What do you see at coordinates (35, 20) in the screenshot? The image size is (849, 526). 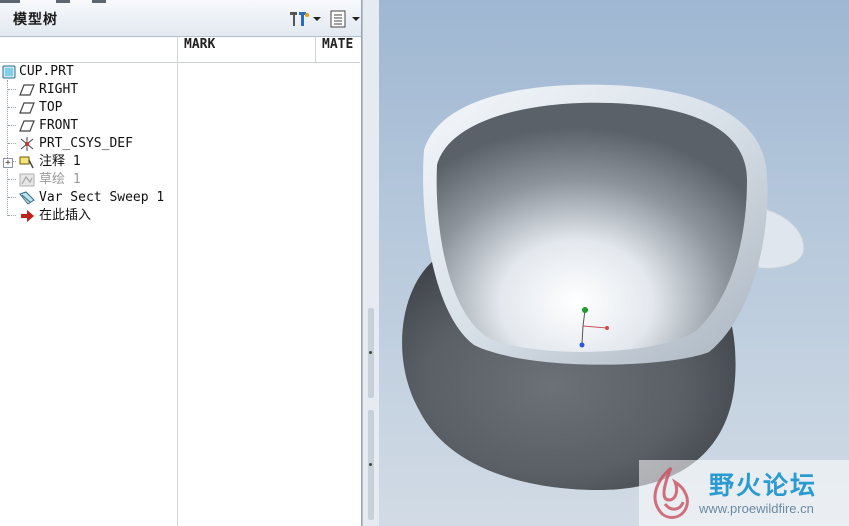 I see `panel-title: 模型树` at bounding box center [35, 20].